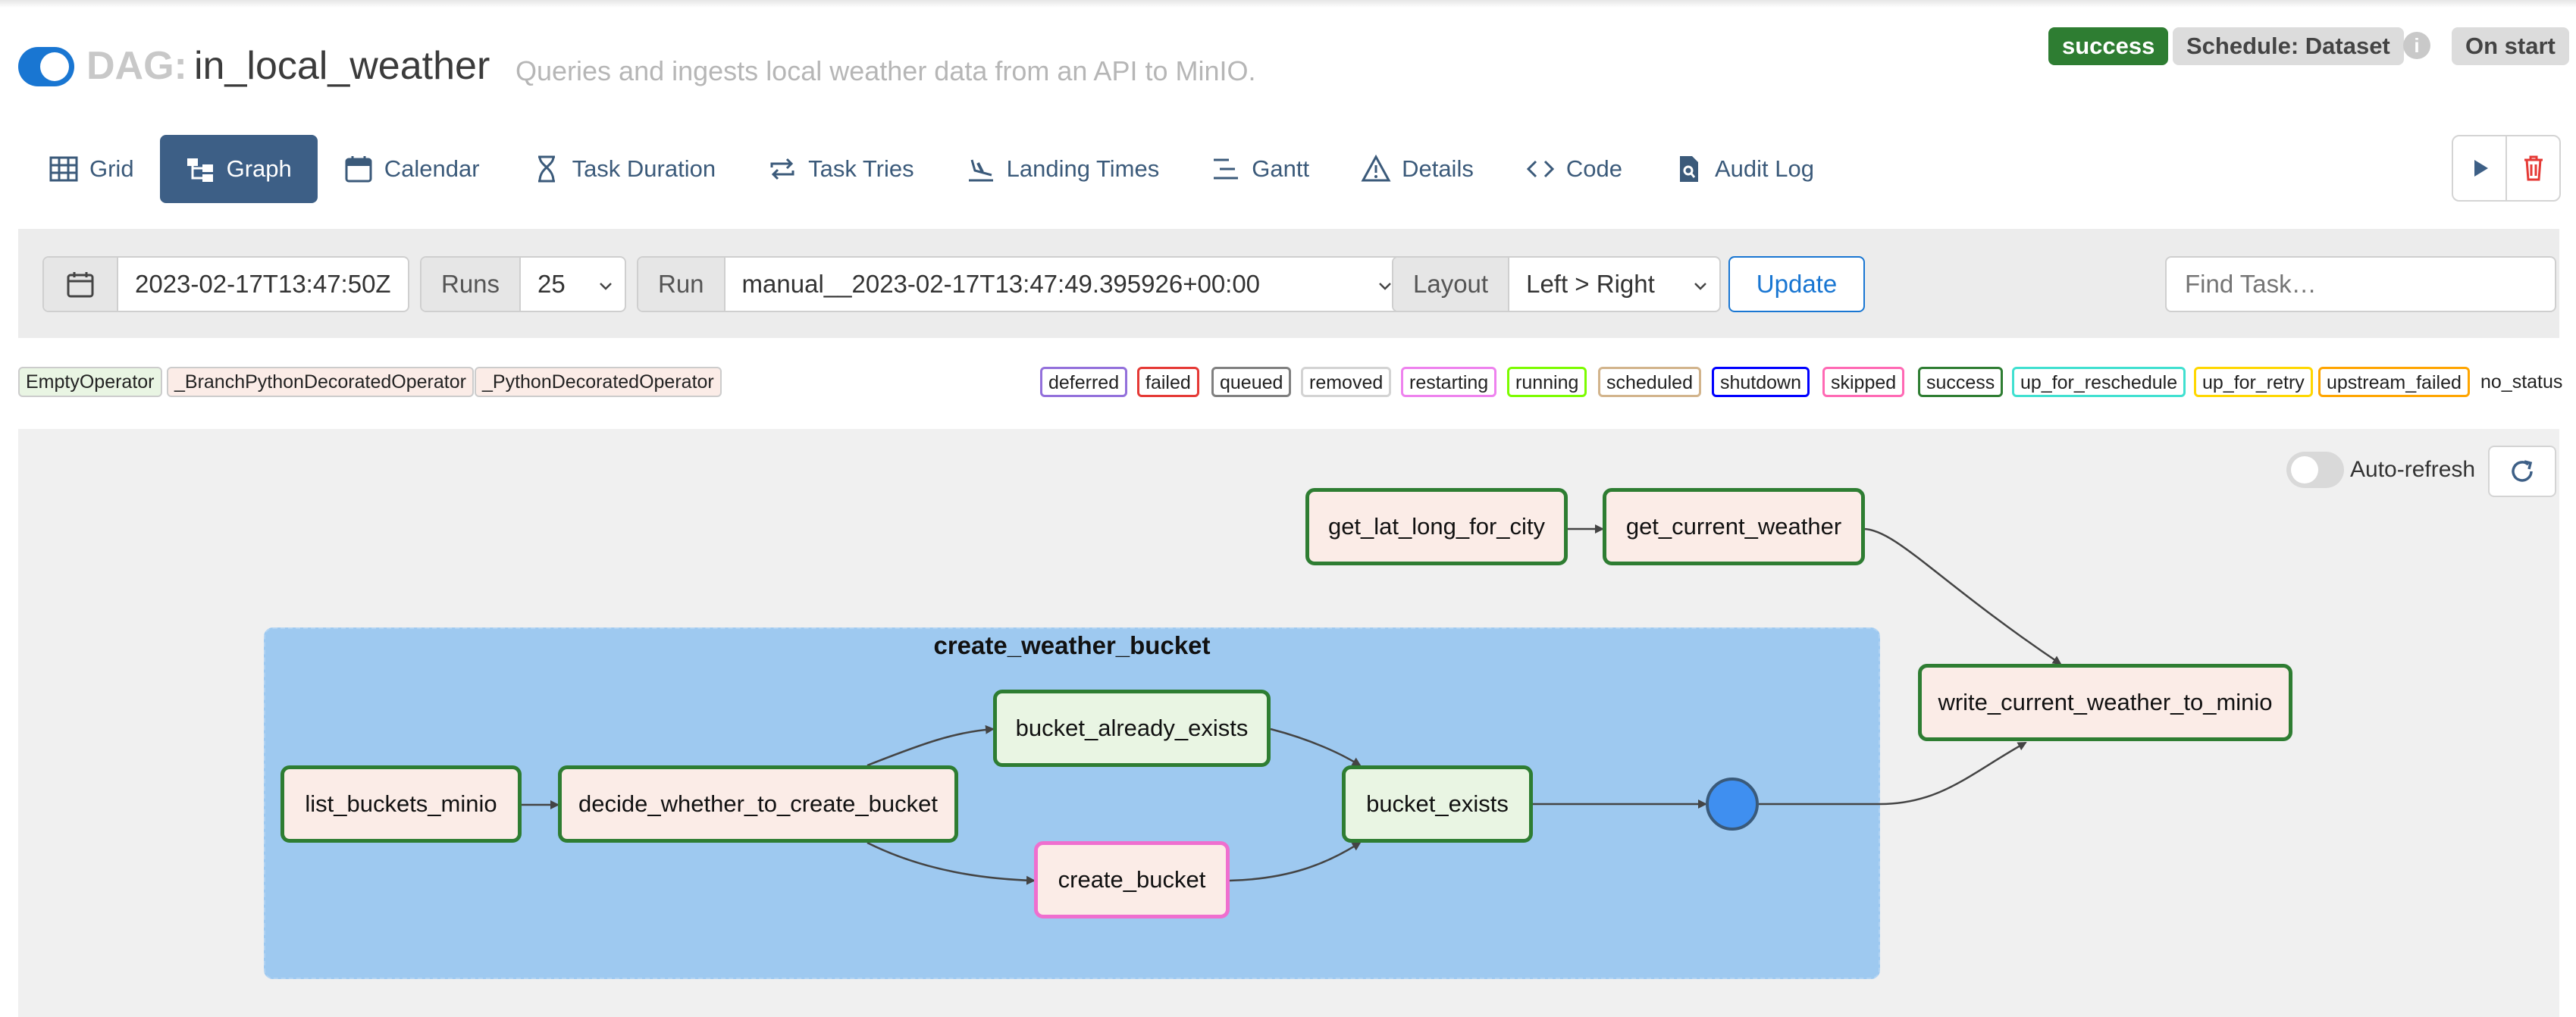 The height and width of the screenshot is (1017, 2576). I want to click on task-node-list-buckets-minio: list_buckets_minio, so click(401, 804).